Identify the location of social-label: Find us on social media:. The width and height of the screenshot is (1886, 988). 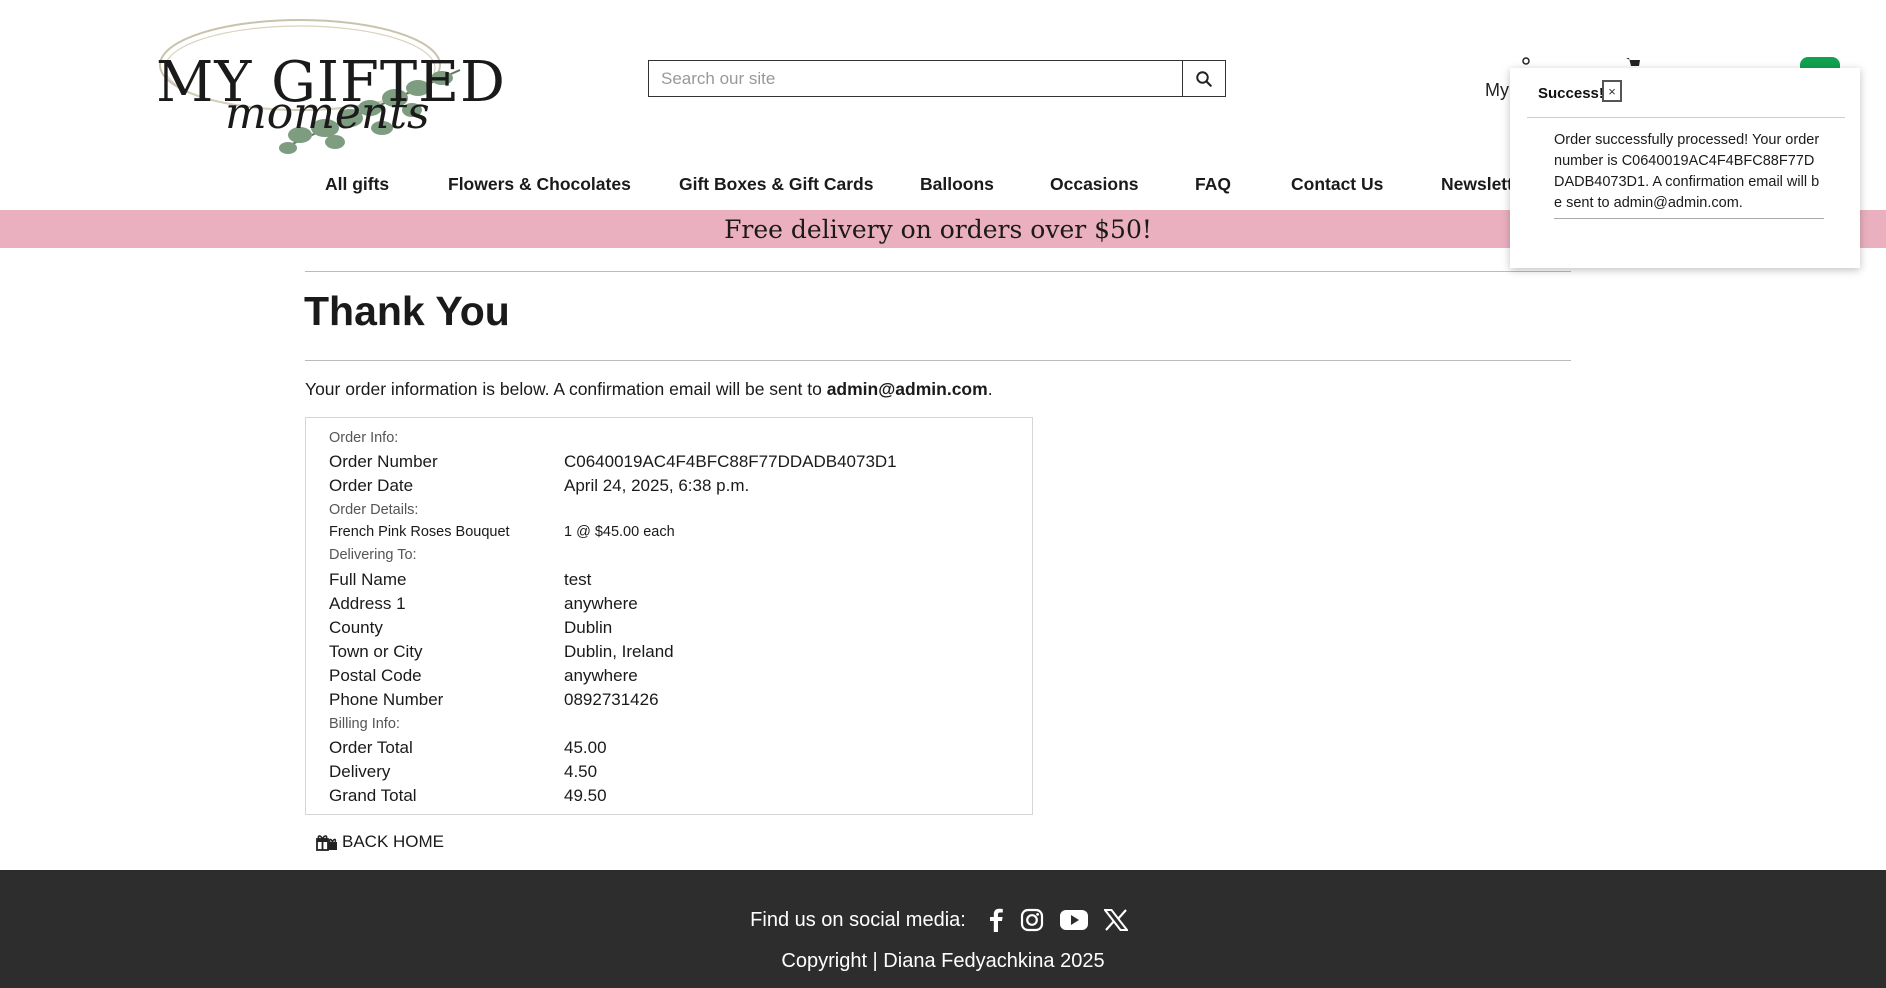
(858, 919).